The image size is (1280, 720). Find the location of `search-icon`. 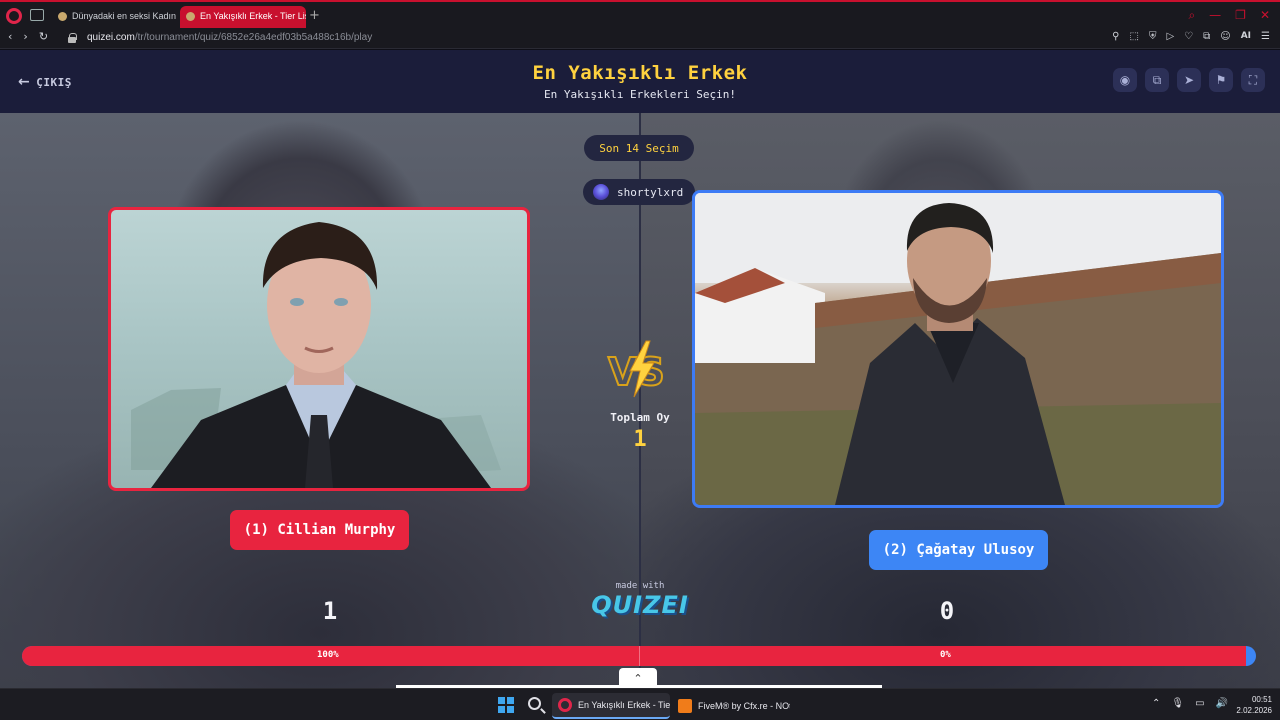

search-icon is located at coordinates (534, 703).